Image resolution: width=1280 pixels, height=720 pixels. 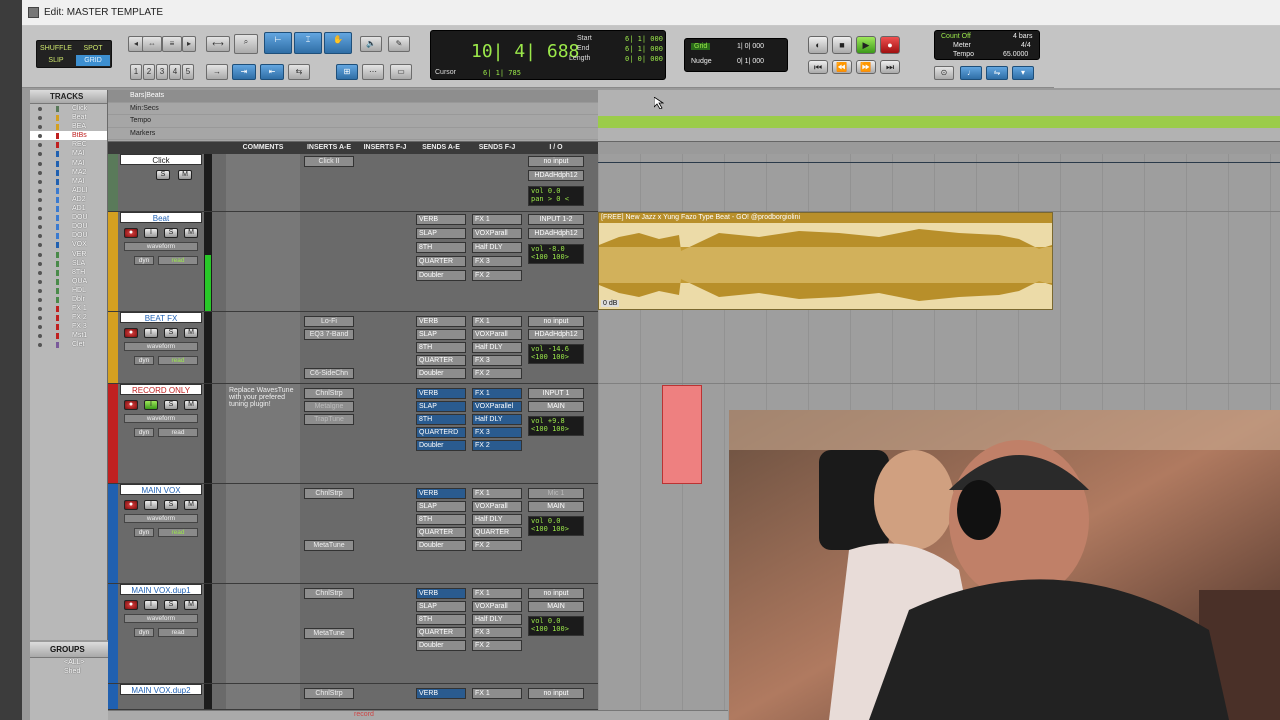 I want to click on tracks-list-item: Click, so click(x=68, y=108).